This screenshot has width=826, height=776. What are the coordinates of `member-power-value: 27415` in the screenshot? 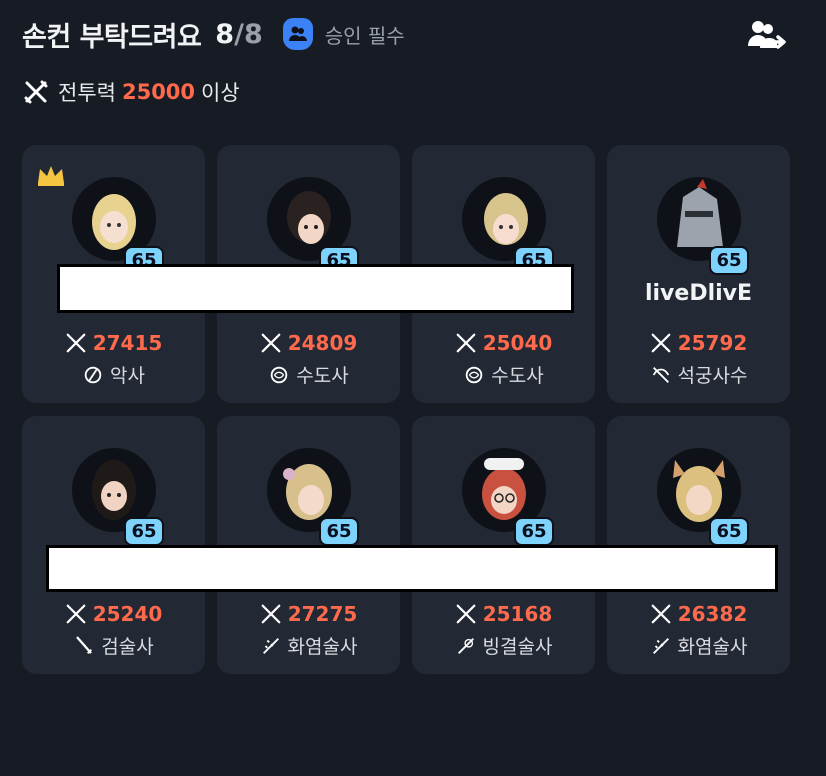 It's located at (127, 343).